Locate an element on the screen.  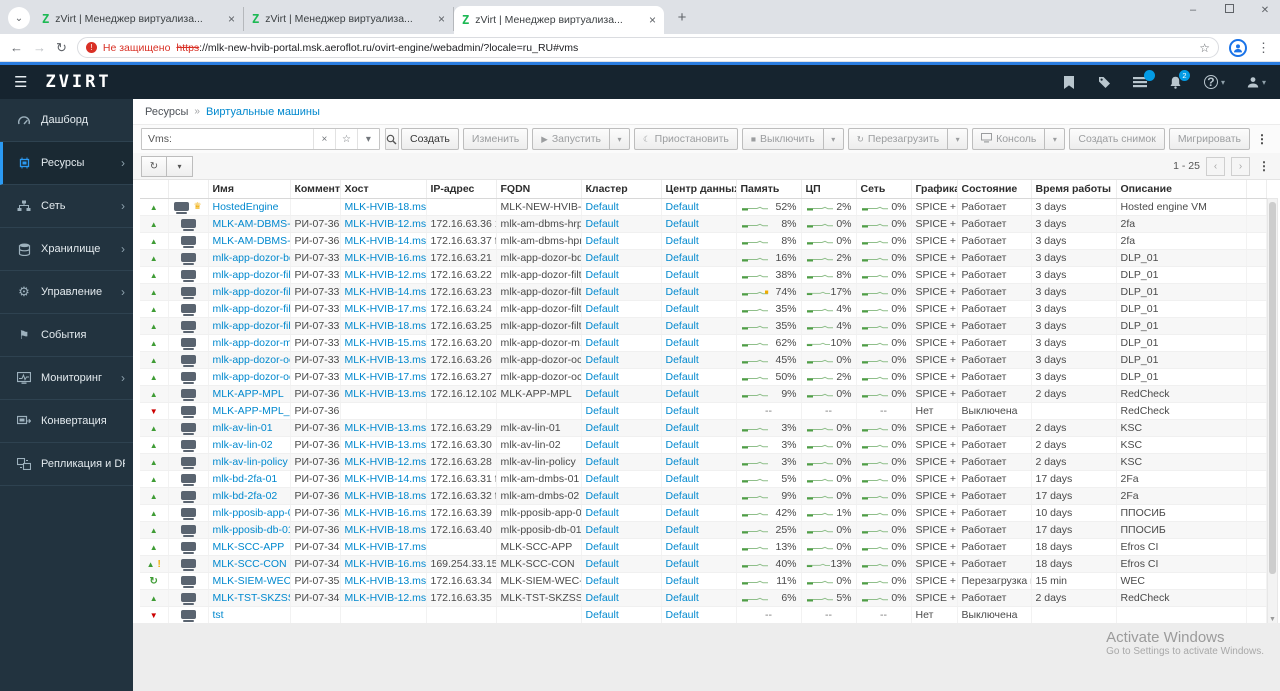
vm-name-link: mlk-av-lin-02 is located at coordinates (243, 445).